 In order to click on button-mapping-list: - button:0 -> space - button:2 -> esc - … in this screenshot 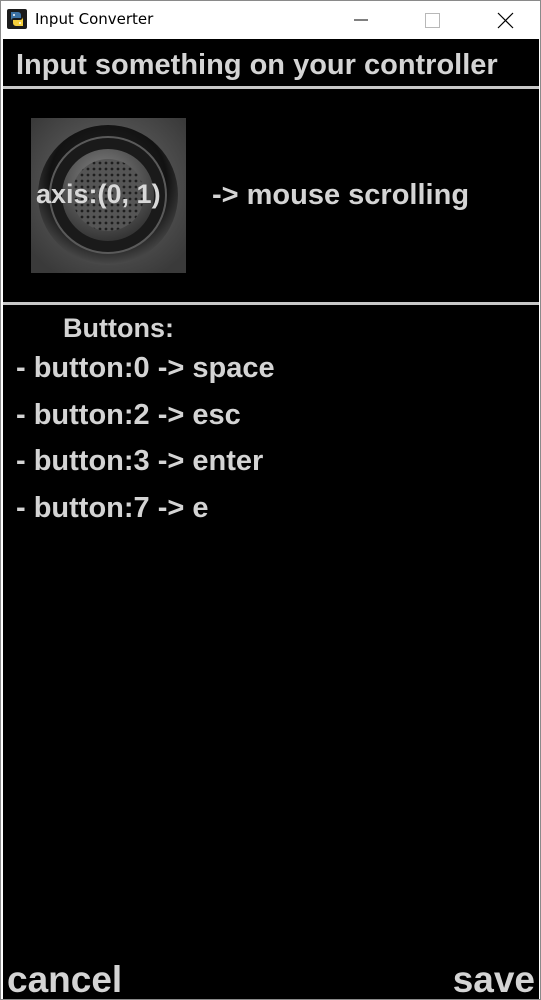, I will do `click(145, 445)`.